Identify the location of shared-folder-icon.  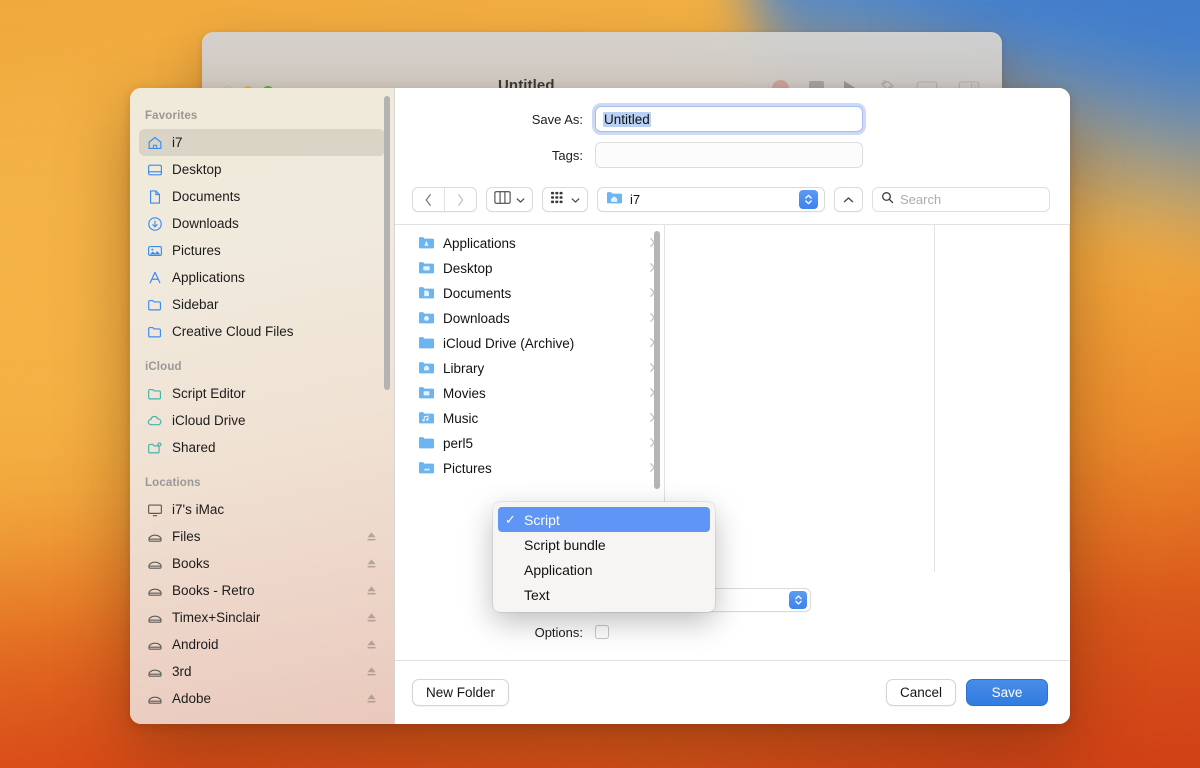
(154, 447).